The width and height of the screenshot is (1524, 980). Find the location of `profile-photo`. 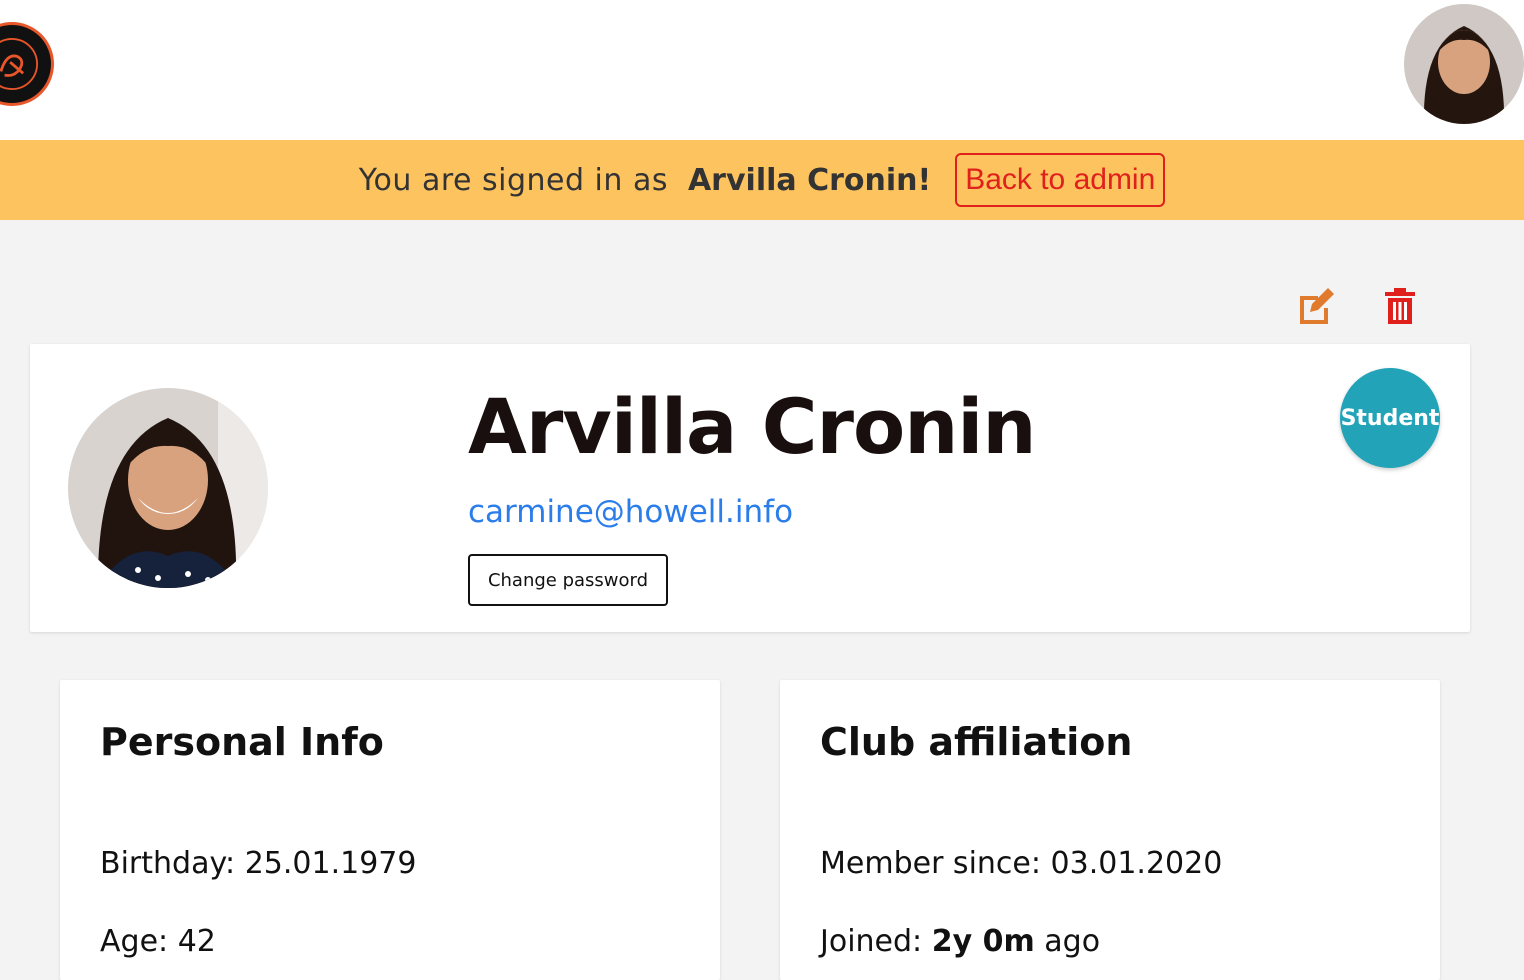

profile-photo is located at coordinates (168, 488).